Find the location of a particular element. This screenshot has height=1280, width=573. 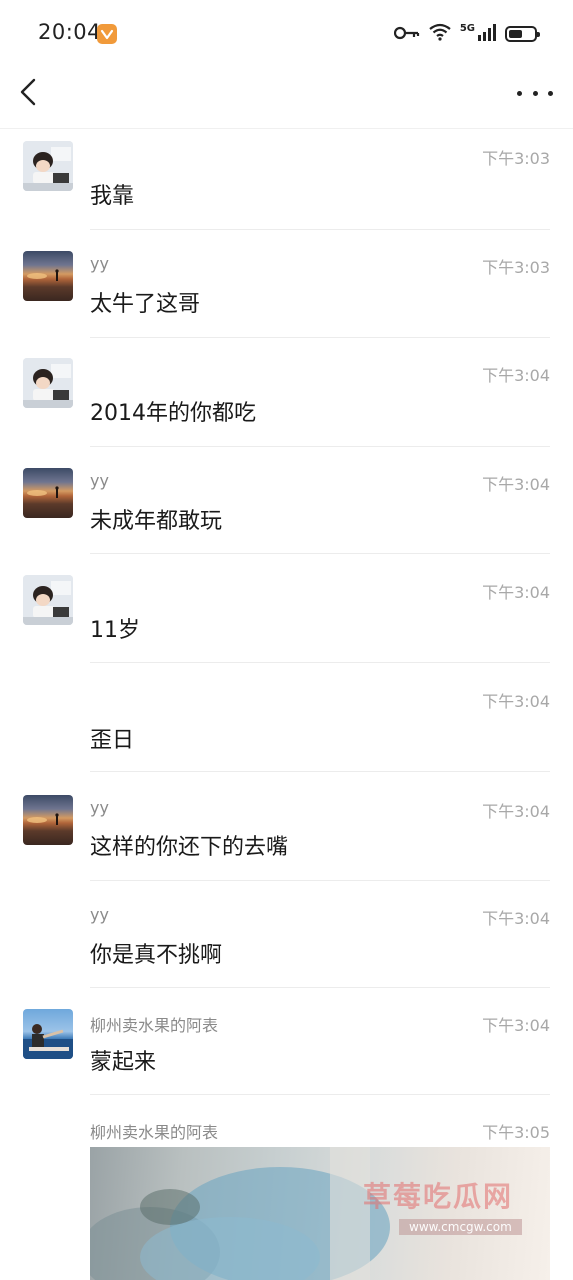

message-time: 下午3:05 is located at coordinates (516, 1132).